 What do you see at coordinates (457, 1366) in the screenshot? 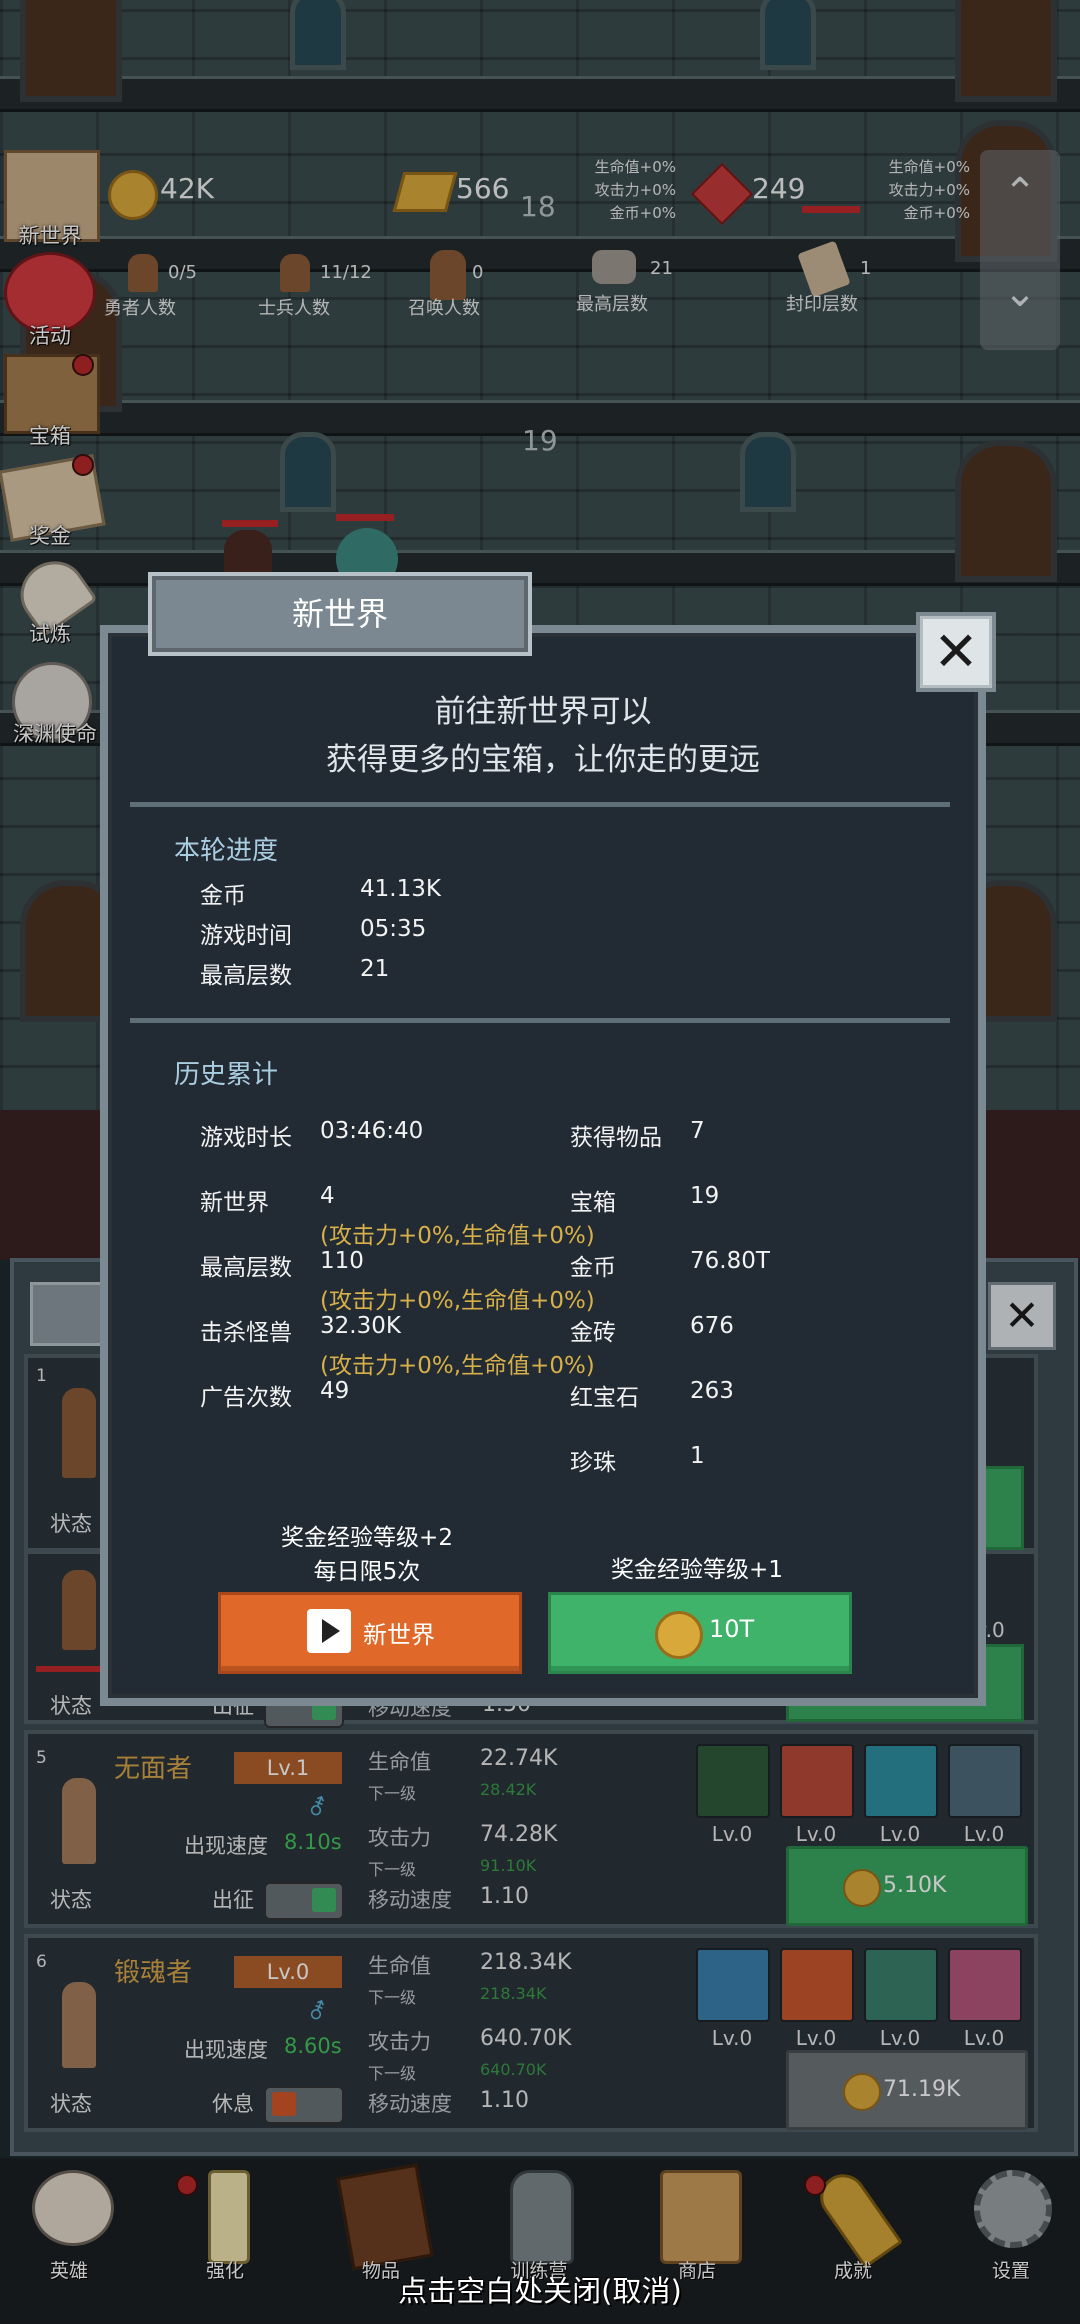
I see `history-kills-bonus: (攻击力+0%,生命值+0%)` at bounding box center [457, 1366].